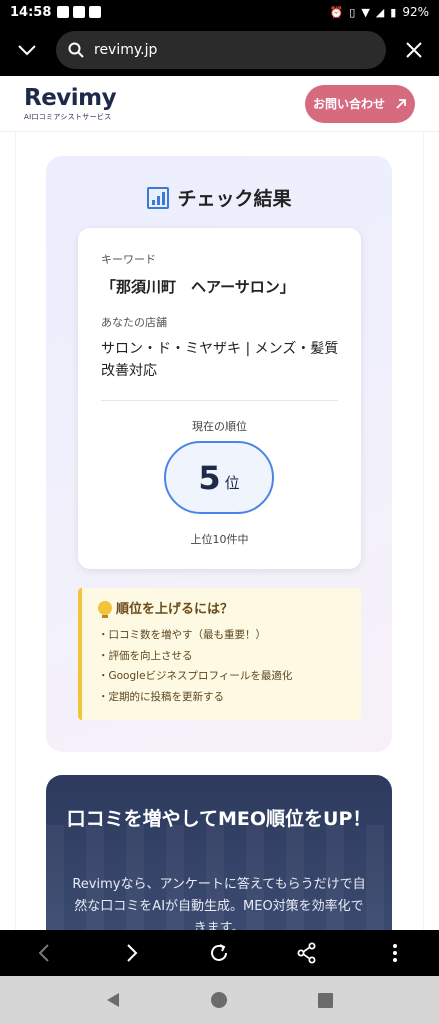  What do you see at coordinates (336, 12) in the screenshot?
I see `alarm-icon: ⏰` at bounding box center [336, 12].